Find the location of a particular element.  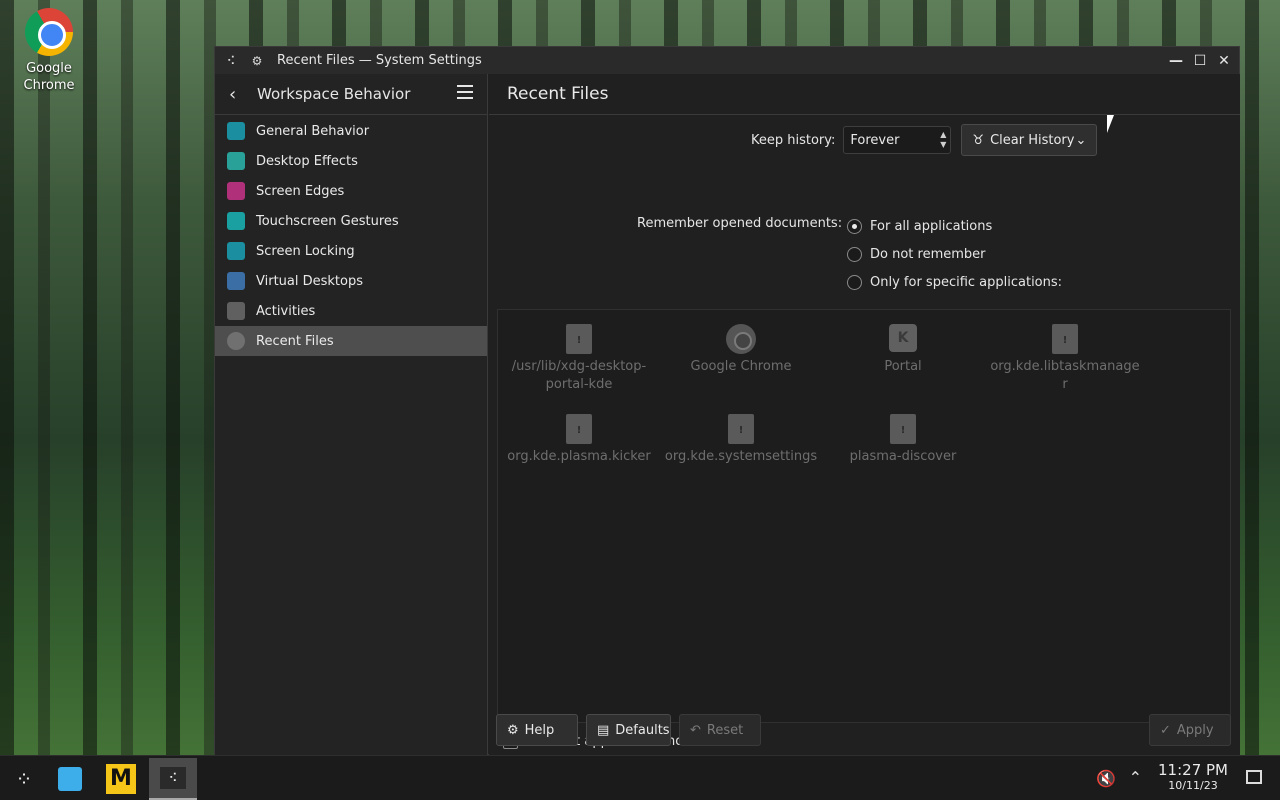

keep-history-value: Forever is located at coordinates (875, 140).